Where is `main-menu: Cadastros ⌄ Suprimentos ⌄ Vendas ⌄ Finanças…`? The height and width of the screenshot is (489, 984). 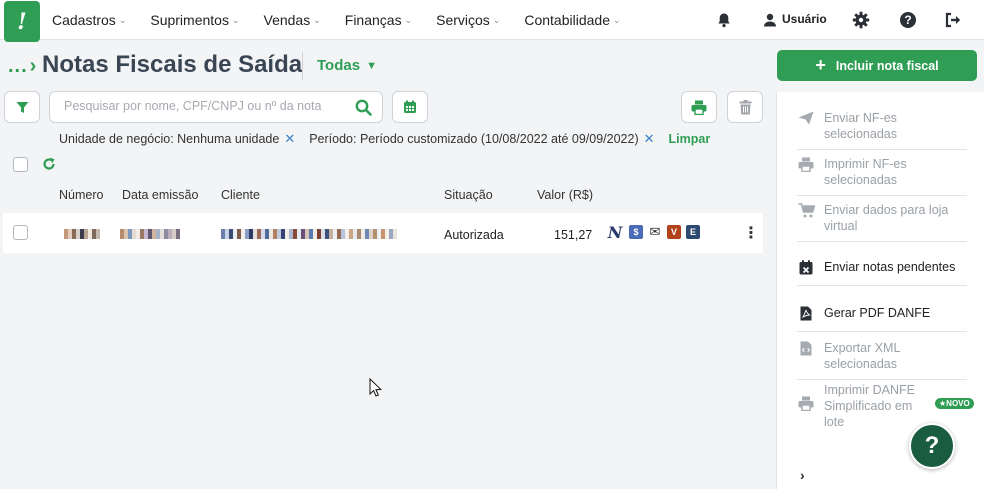
main-menu: Cadastros ⌄ Suprimentos ⌄ Vendas ⌄ Finanças… is located at coordinates (348, 20).